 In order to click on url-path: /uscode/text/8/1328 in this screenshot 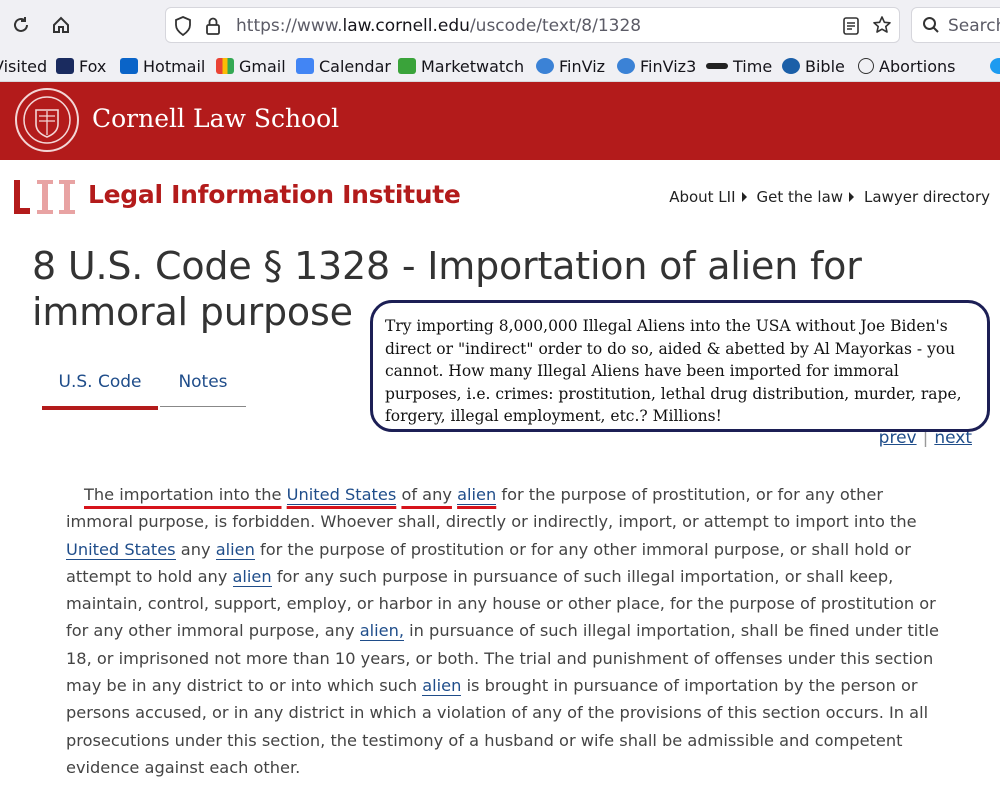, I will do `click(555, 26)`.